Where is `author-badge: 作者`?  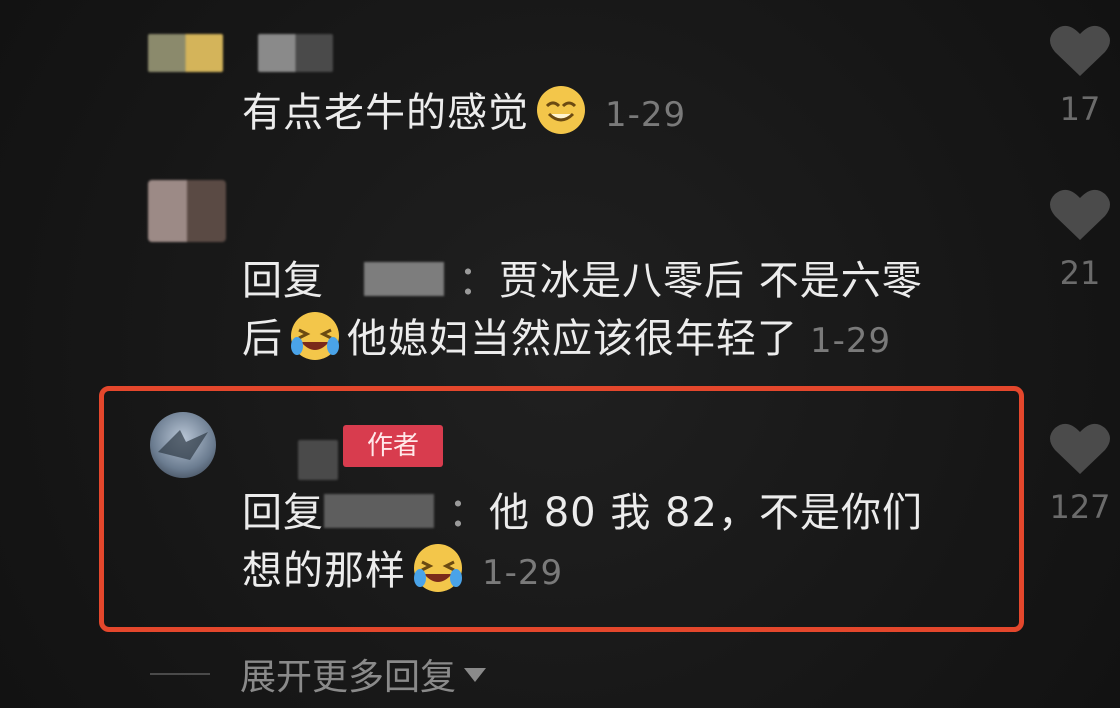 author-badge: 作者 is located at coordinates (393, 446).